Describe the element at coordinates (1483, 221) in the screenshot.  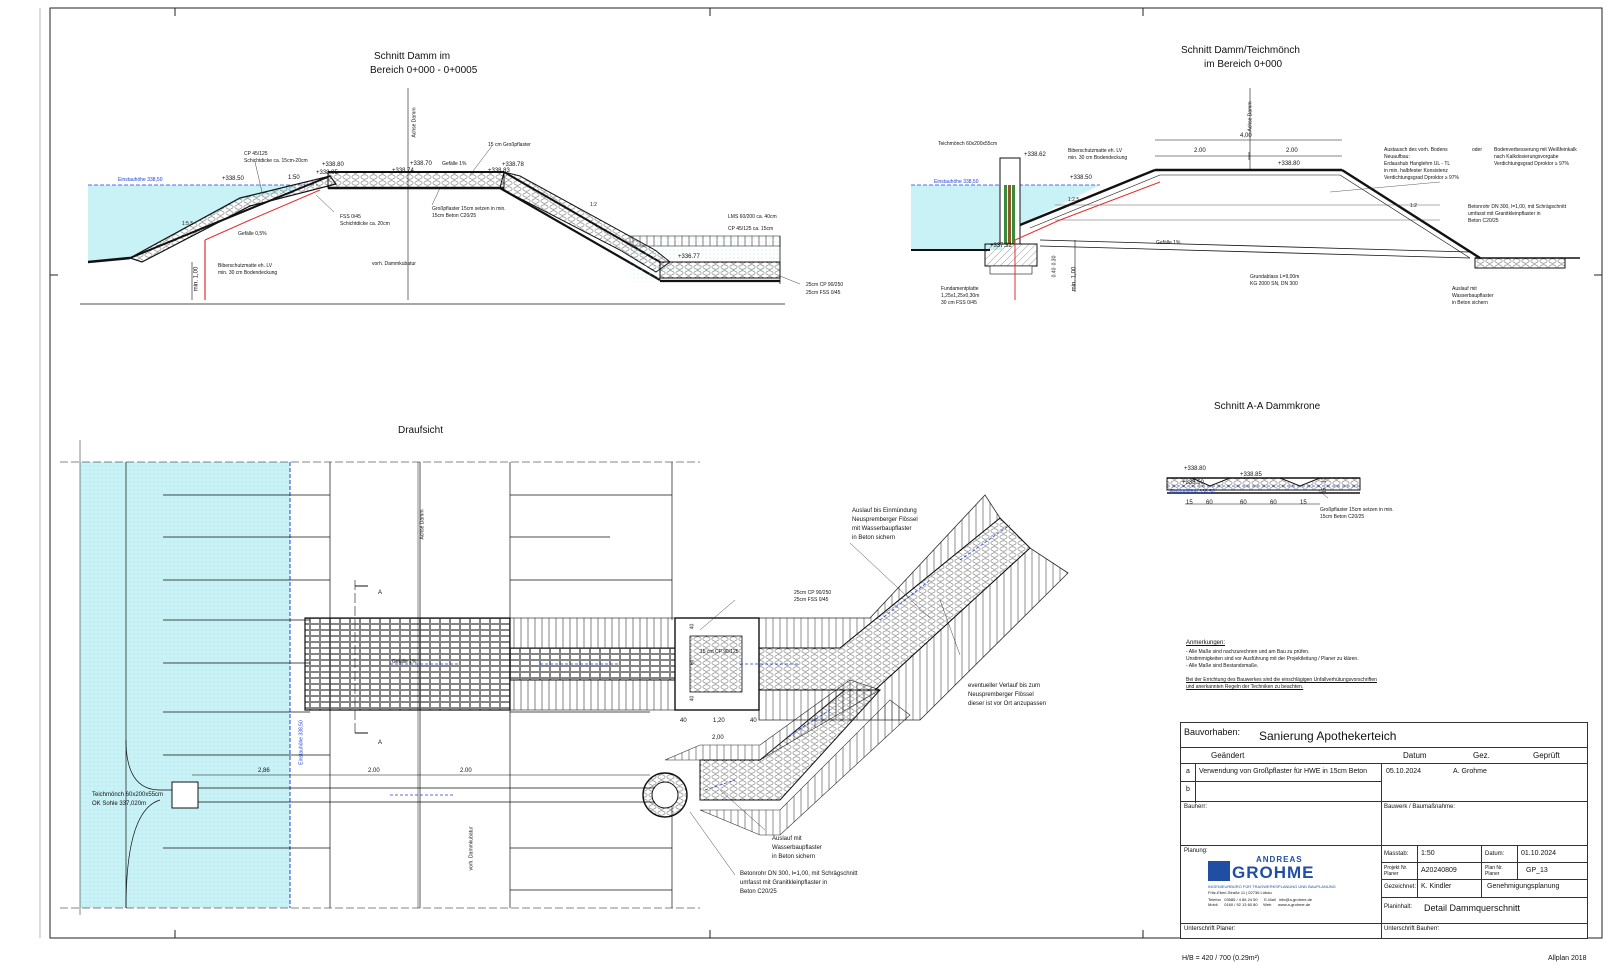
I see `note-right-14: Beton C20/25` at that location.